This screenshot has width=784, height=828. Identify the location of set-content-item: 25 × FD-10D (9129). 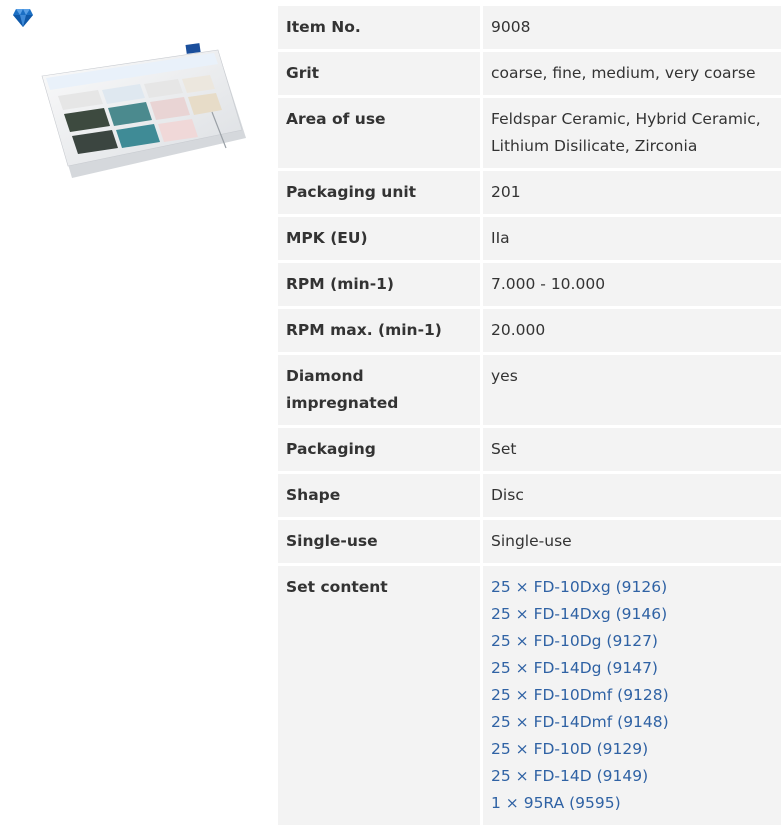
(632, 749).